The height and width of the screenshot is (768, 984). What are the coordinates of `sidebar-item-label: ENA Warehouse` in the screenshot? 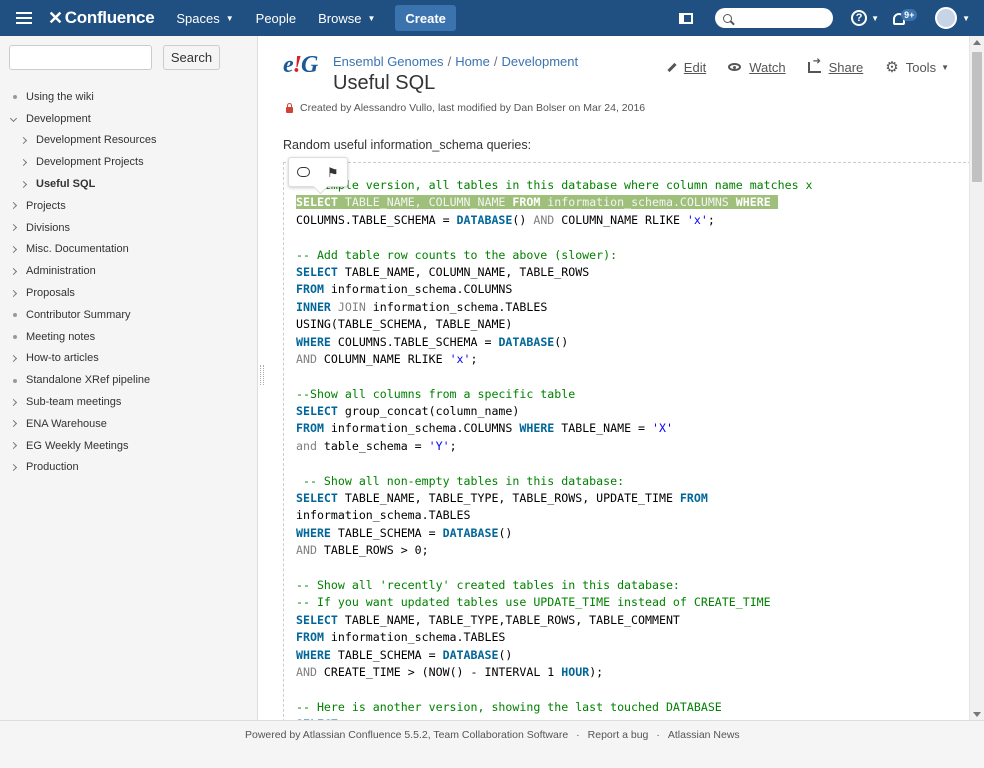 It's located at (66, 423).